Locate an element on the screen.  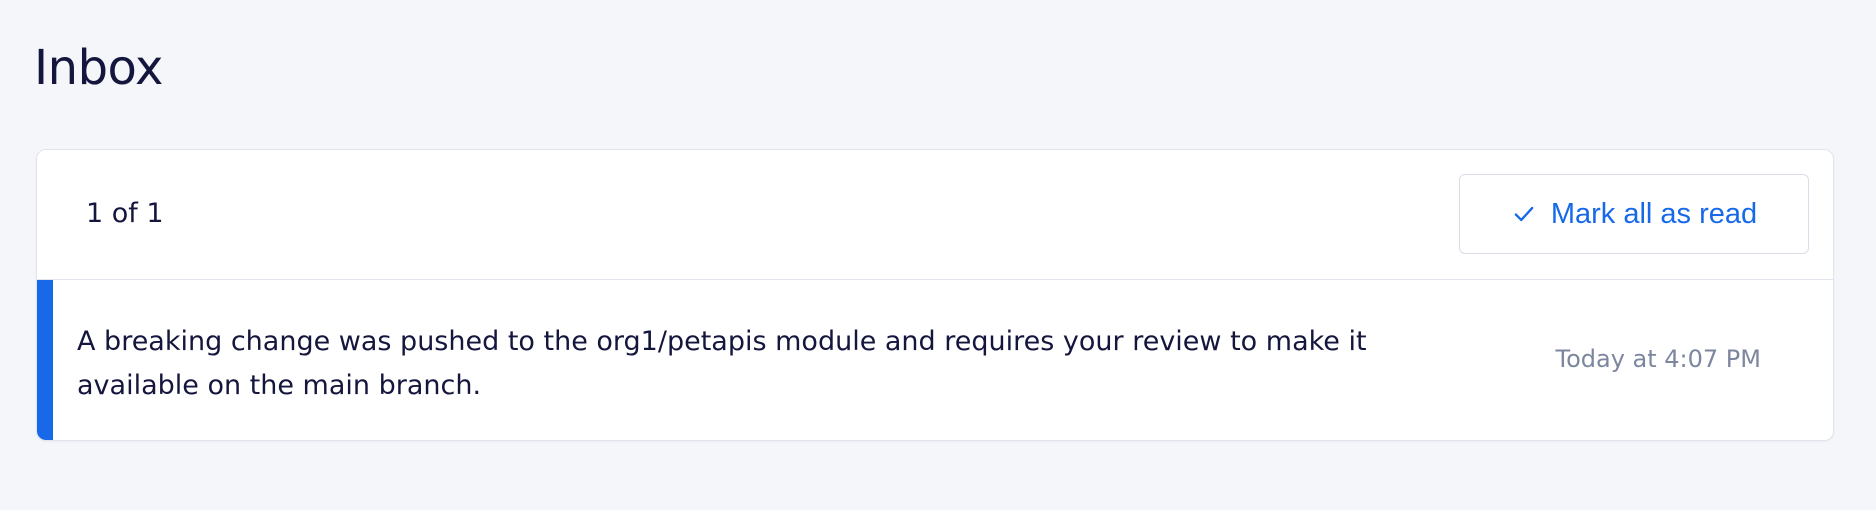
notification-timestamp: Today at 4:07 PM is located at coordinates (1658, 359).